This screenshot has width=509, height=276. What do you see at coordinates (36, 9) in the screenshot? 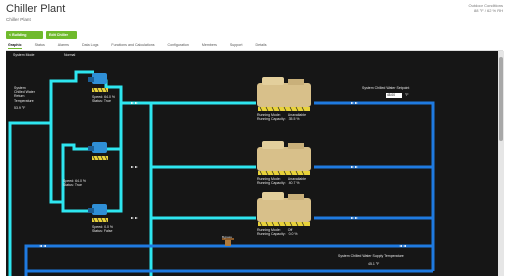
I see `page-title: Chiller Plant` at bounding box center [36, 9].